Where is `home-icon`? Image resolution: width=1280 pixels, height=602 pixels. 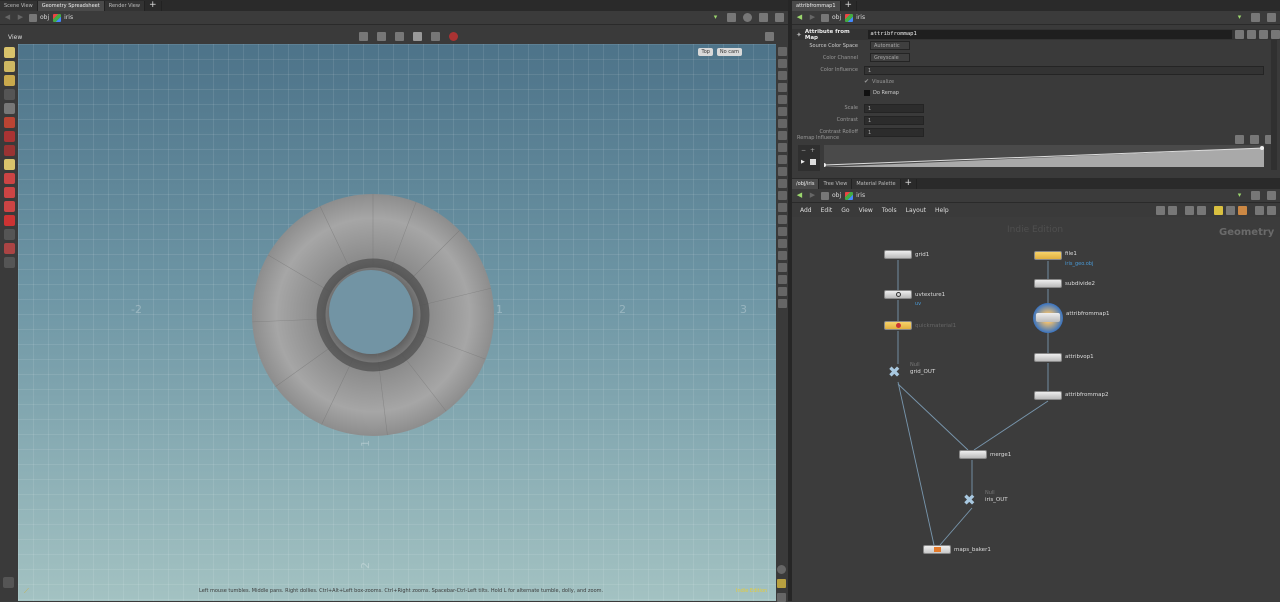 home-icon is located at coordinates (782, 75).